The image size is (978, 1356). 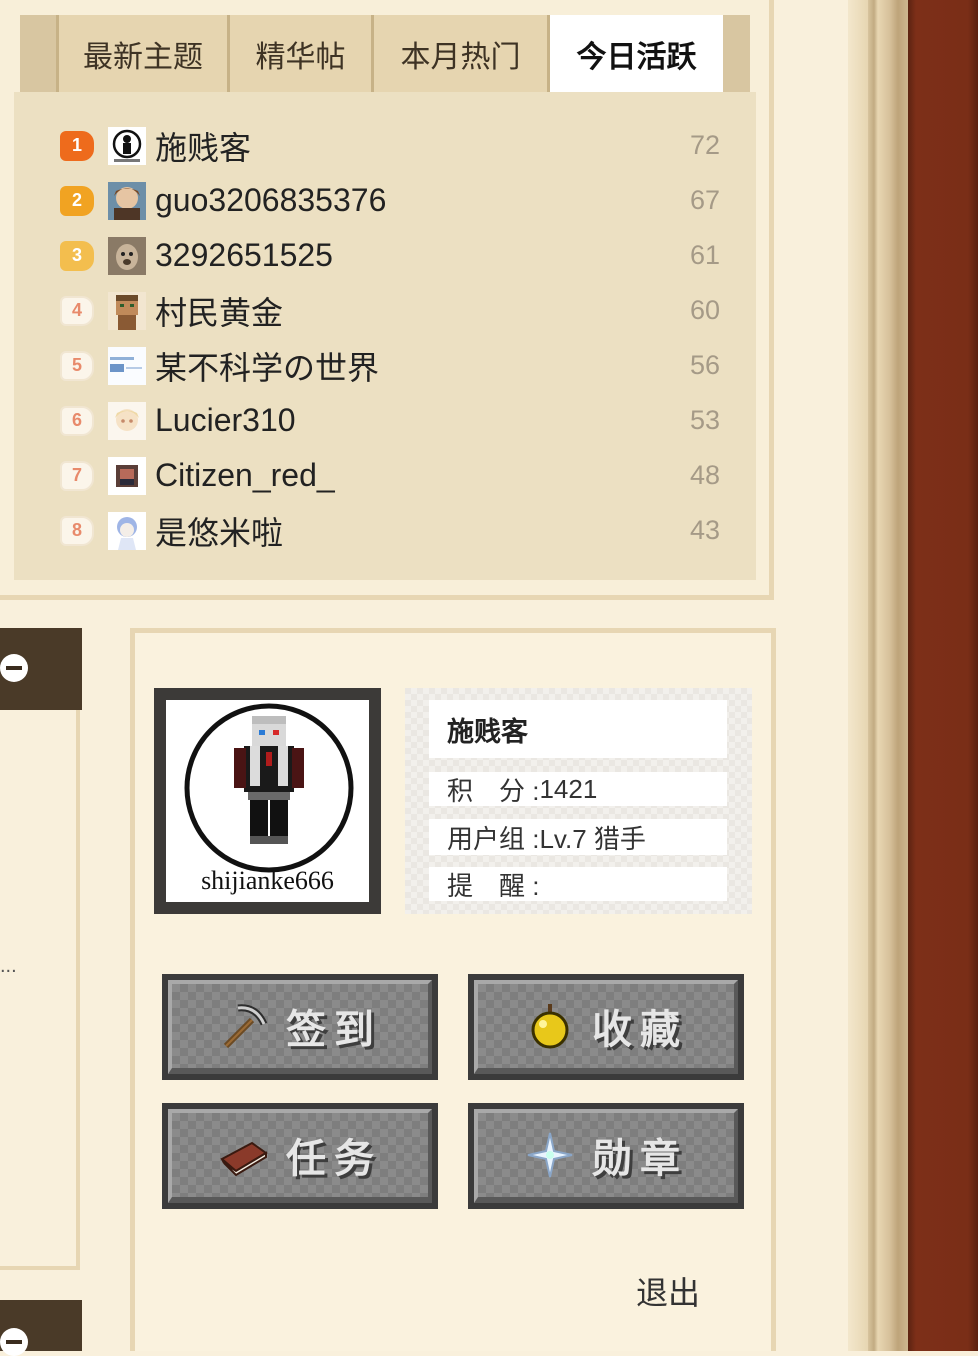 I want to click on task-button: 任务, so click(x=300, y=1156).